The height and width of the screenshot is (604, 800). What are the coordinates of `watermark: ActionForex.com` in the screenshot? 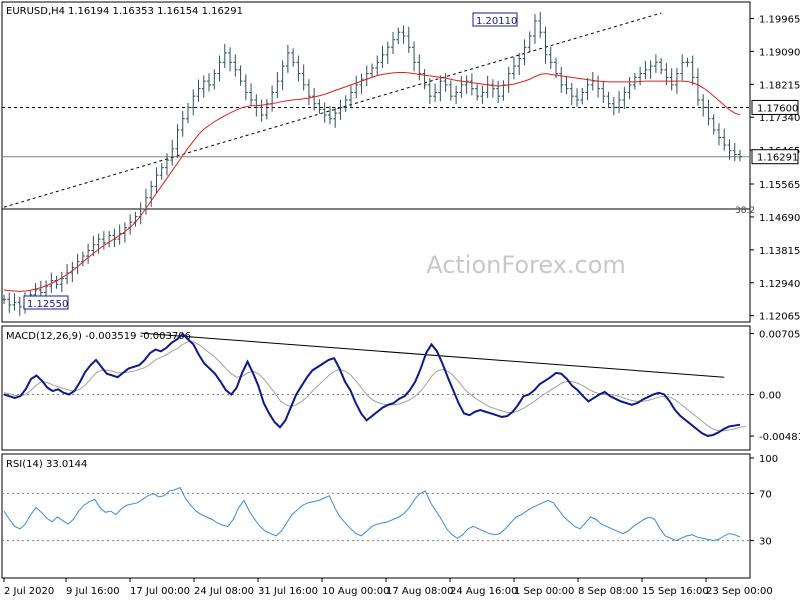 It's located at (526, 265).